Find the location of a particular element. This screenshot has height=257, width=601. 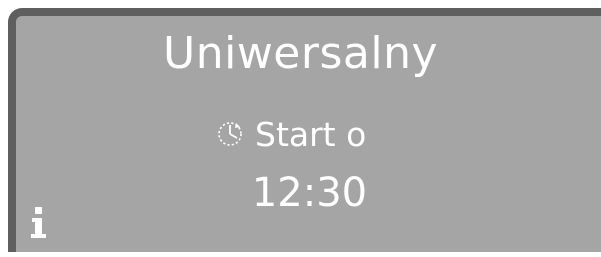

info-icon is located at coordinates (39, 222).